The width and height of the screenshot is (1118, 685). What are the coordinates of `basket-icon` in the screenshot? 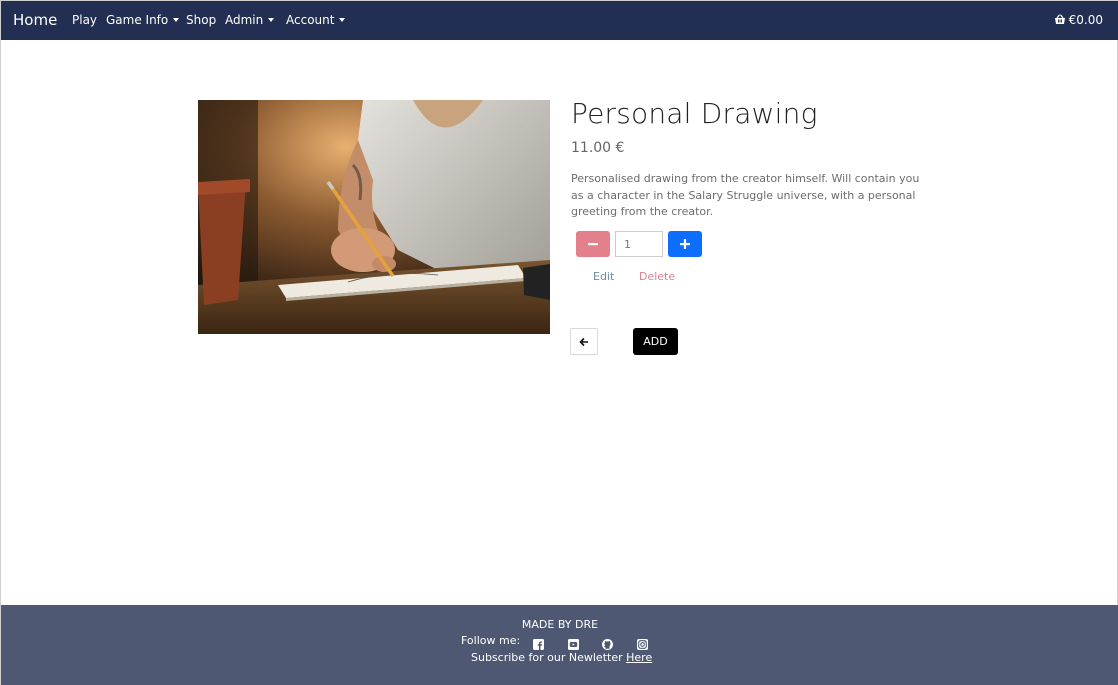 It's located at (1059, 19).